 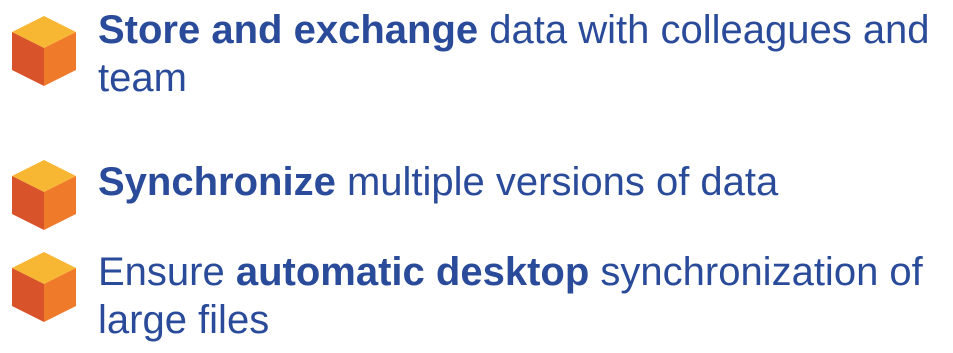 I want to click on bullet-text: Synchronize multiple versions of data, so click(x=521, y=182).